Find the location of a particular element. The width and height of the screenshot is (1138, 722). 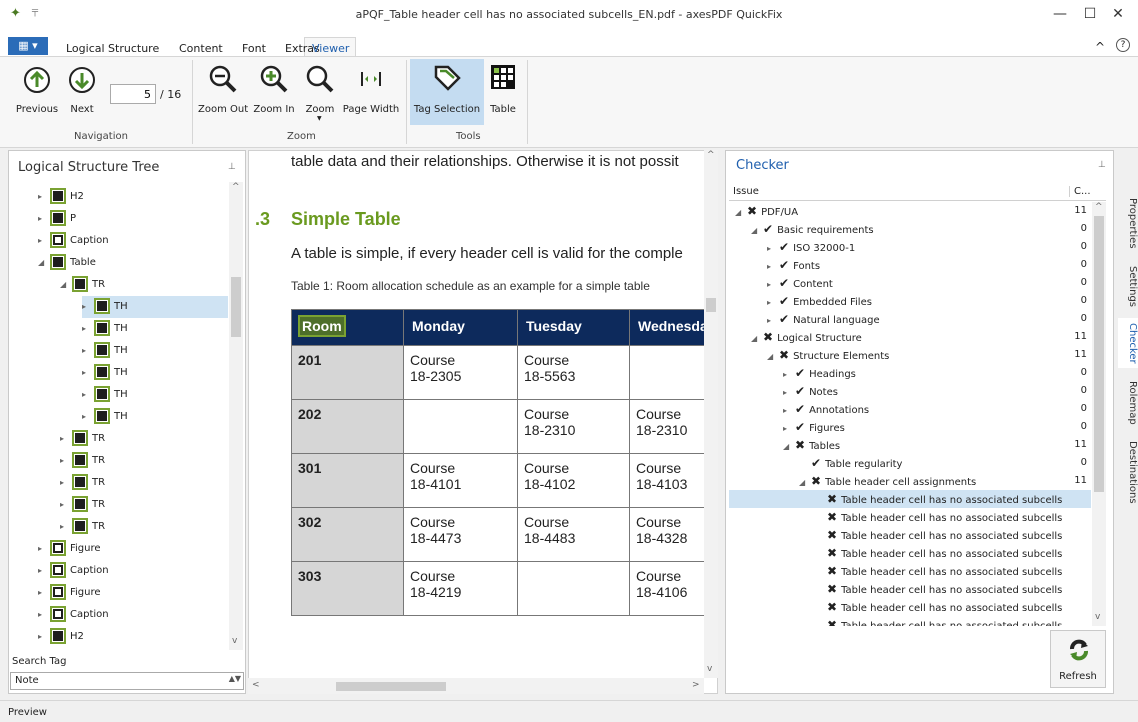

help-icon: ? is located at coordinates (1123, 45).